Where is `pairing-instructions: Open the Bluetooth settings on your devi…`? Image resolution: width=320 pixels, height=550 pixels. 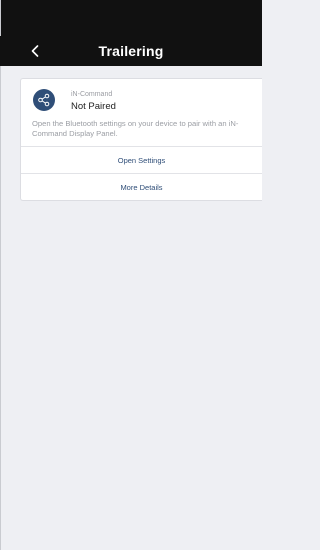 pairing-instructions: Open the Bluetooth settings on your devi… is located at coordinates (135, 128).